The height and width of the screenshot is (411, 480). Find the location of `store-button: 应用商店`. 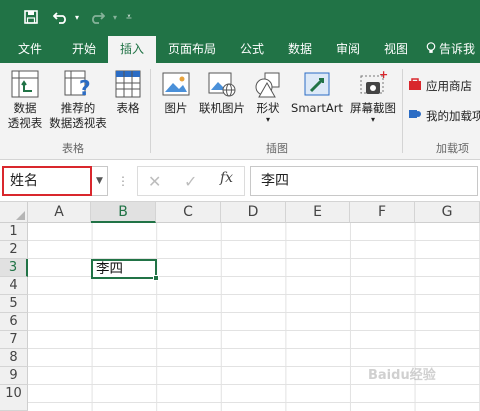

store-button: 应用商店 is located at coordinates (440, 85).